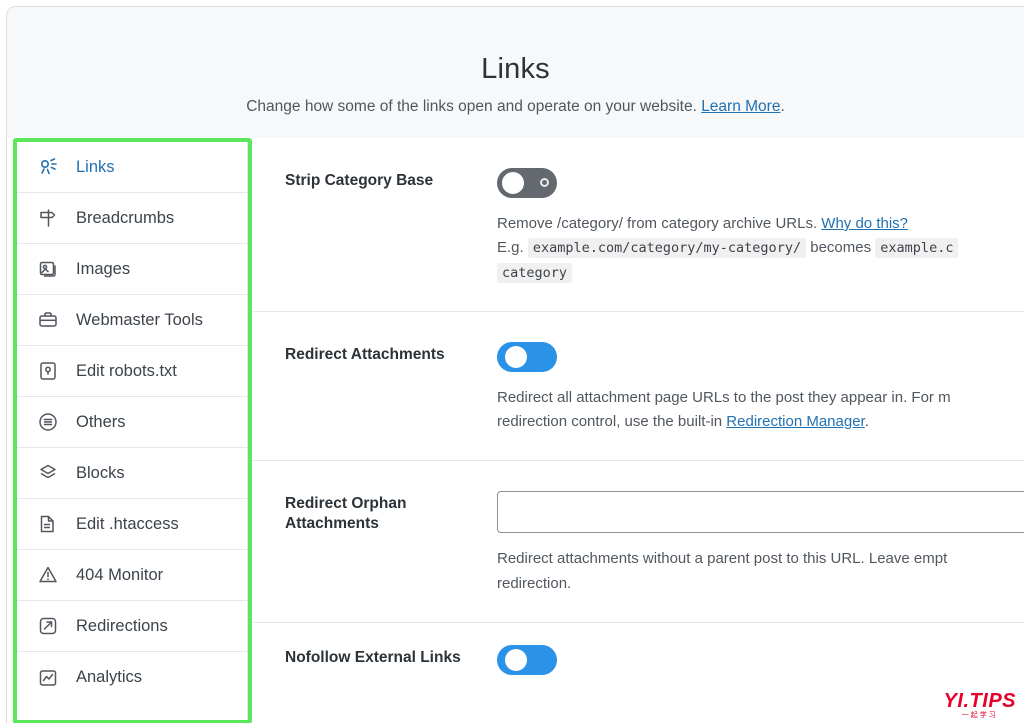 This screenshot has width=1024, height=723. I want to click on sidebar-item-label: Others, so click(101, 421).